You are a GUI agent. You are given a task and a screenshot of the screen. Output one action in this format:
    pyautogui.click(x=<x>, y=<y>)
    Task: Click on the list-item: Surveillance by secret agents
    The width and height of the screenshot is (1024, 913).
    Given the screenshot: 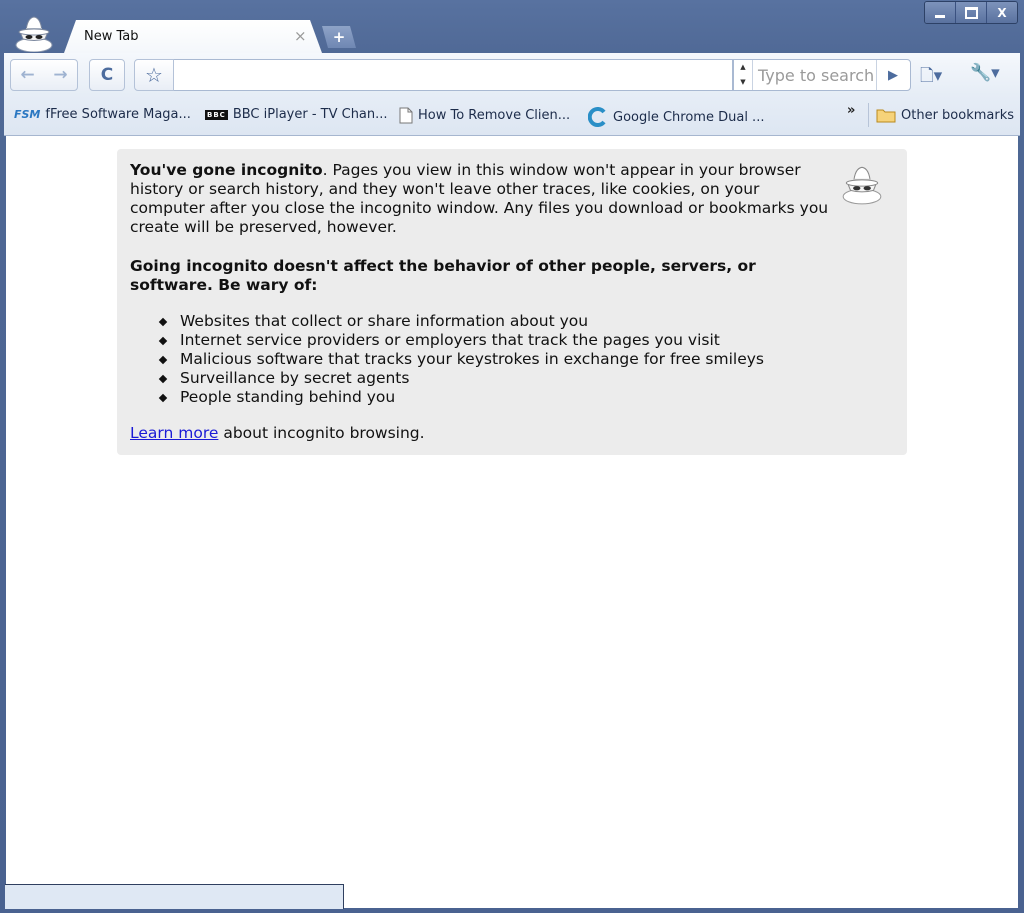 What is the action you would take?
    pyautogui.click(x=447, y=378)
    